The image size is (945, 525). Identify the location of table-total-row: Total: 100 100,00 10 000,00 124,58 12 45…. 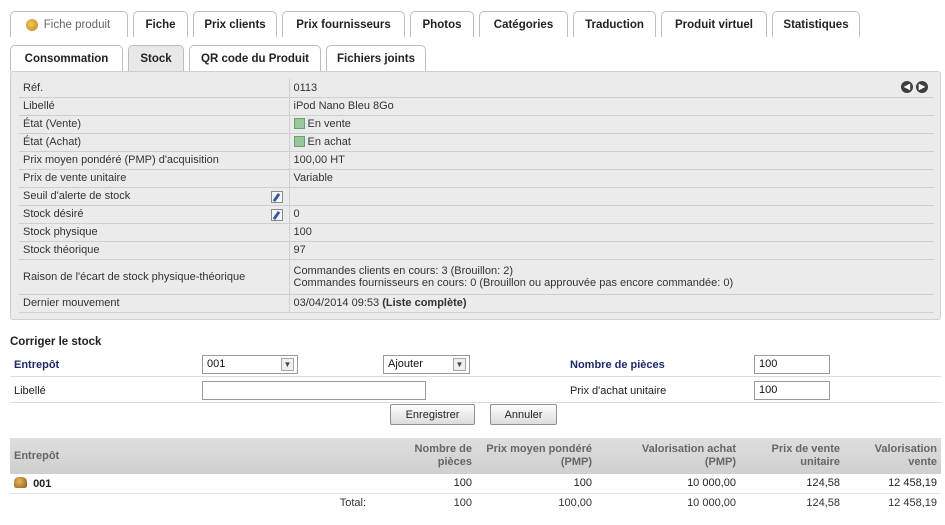
(475, 502).